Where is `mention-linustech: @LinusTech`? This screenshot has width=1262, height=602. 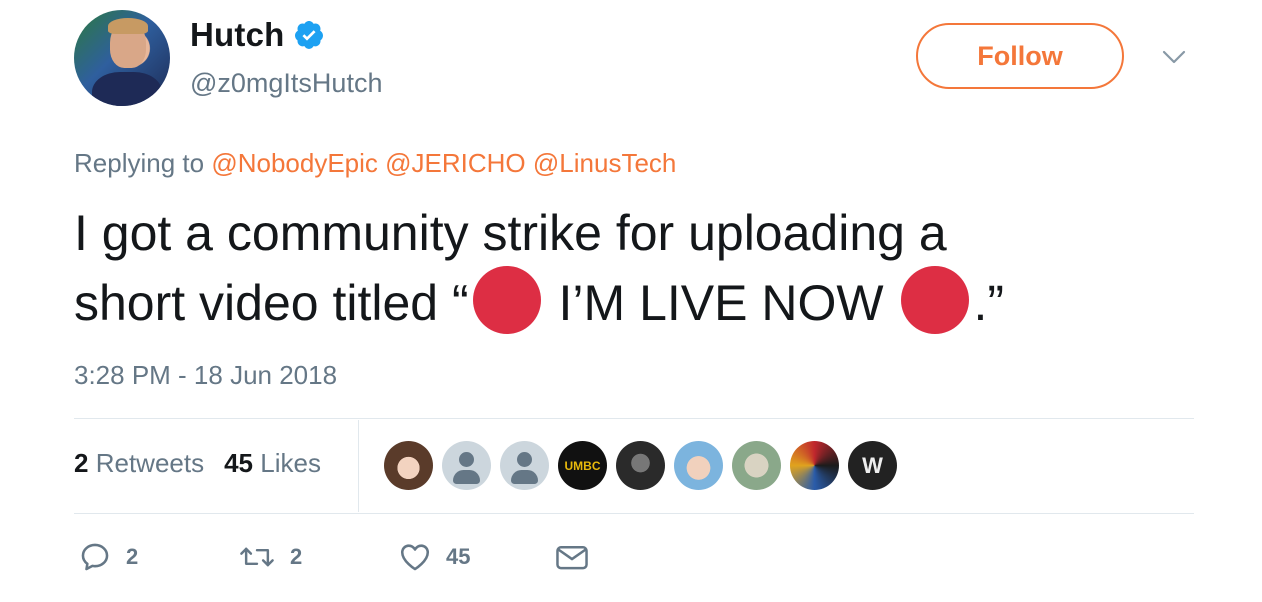
mention-linustech: @LinusTech is located at coordinates (604, 163).